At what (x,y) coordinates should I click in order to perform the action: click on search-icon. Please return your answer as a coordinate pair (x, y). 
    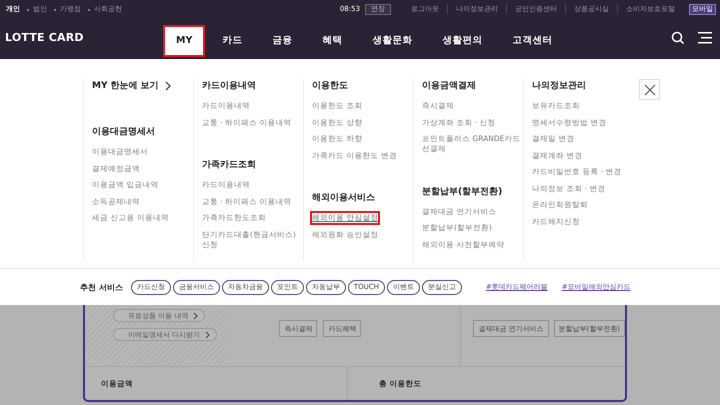
    Looking at the image, I should click on (677, 37).